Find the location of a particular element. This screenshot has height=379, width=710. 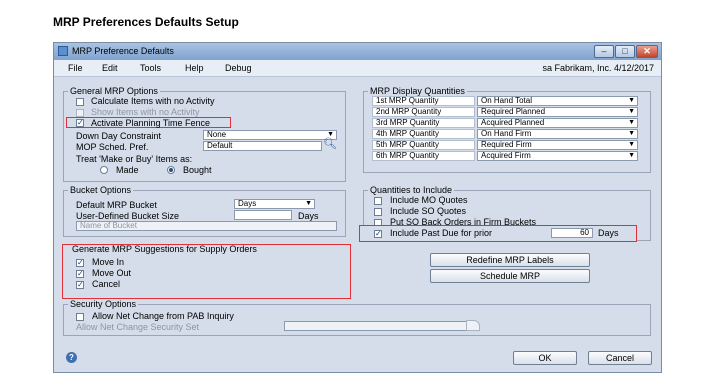

include-past-due-label: Include Past Due for prior is located at coordinates (441, 233).